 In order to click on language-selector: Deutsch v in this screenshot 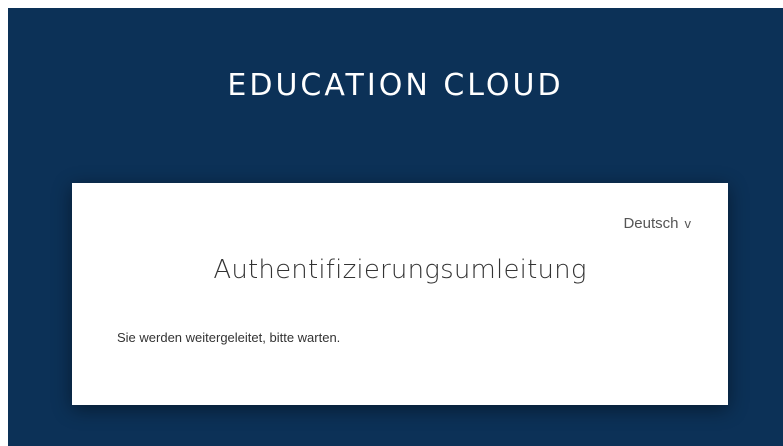, I will do `click(657, 223)`.